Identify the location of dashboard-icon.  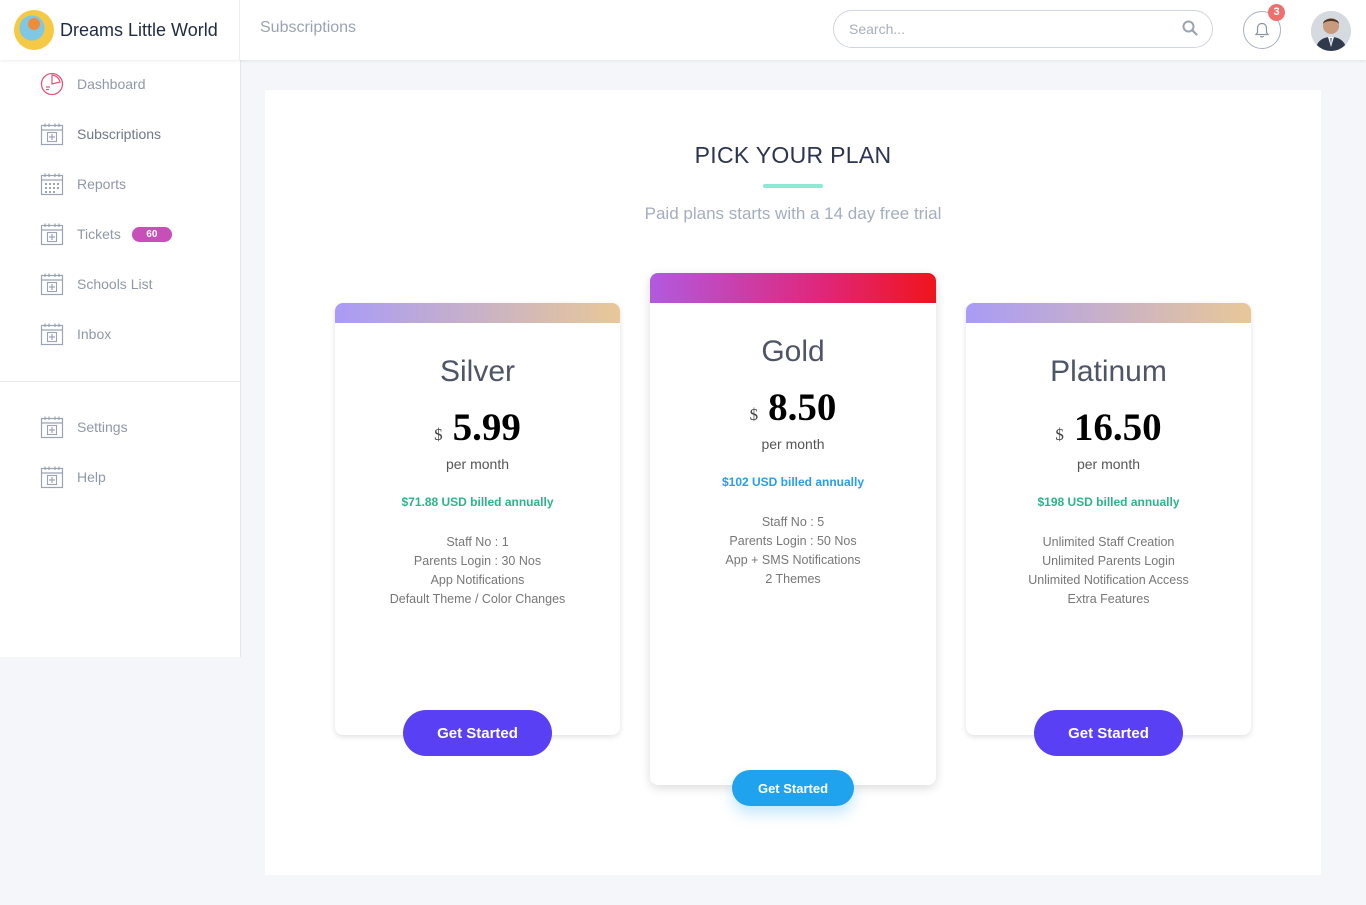
(52, 84).